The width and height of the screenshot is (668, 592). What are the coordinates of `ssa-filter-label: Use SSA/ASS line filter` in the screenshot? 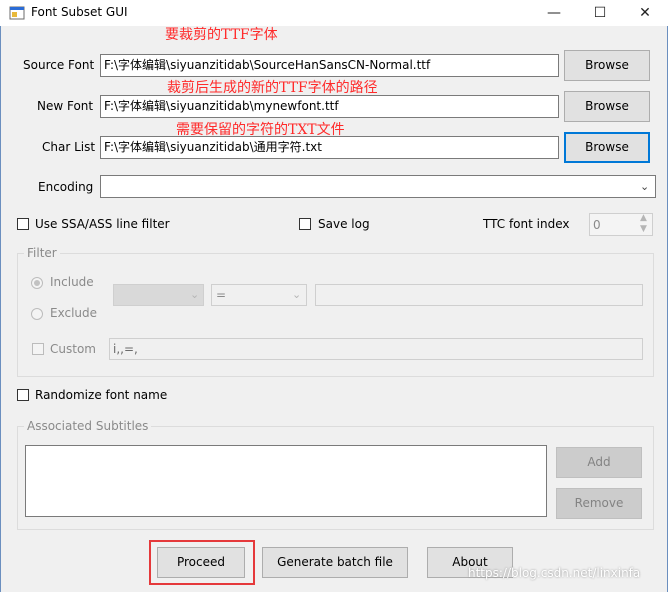 It's located at (102, 224).